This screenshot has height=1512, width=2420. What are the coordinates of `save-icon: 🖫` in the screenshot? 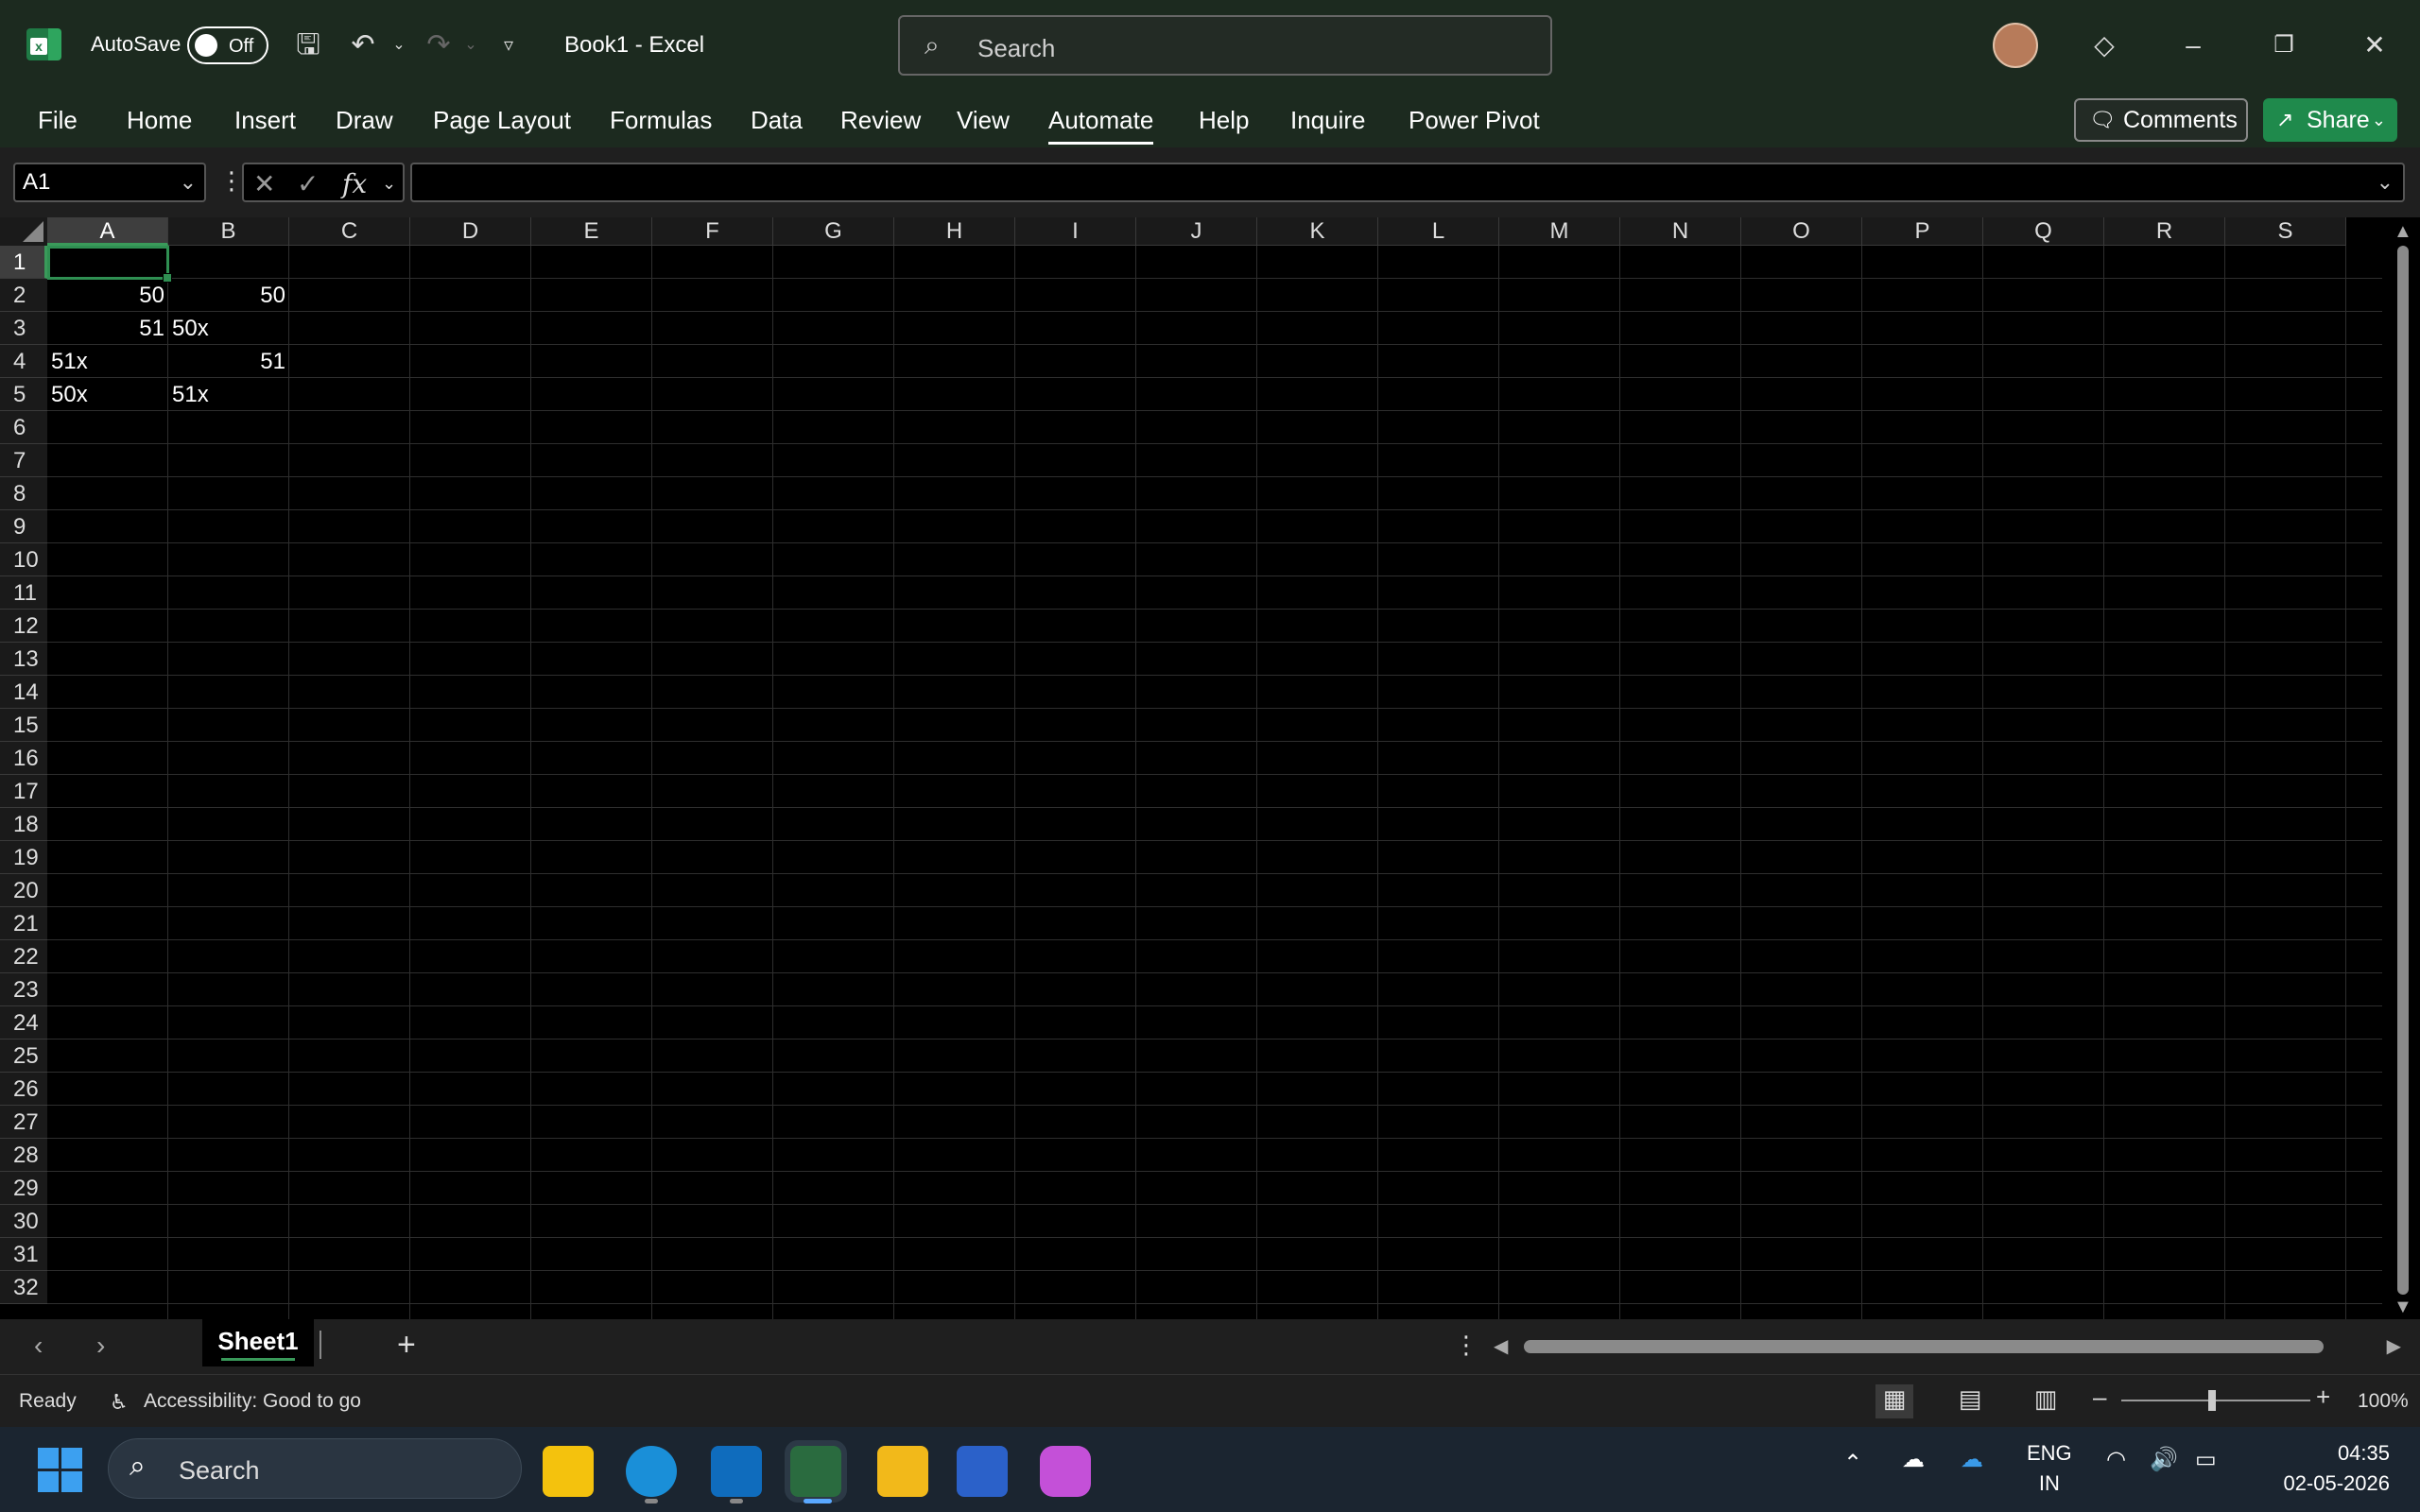 It's located at (308, 45).